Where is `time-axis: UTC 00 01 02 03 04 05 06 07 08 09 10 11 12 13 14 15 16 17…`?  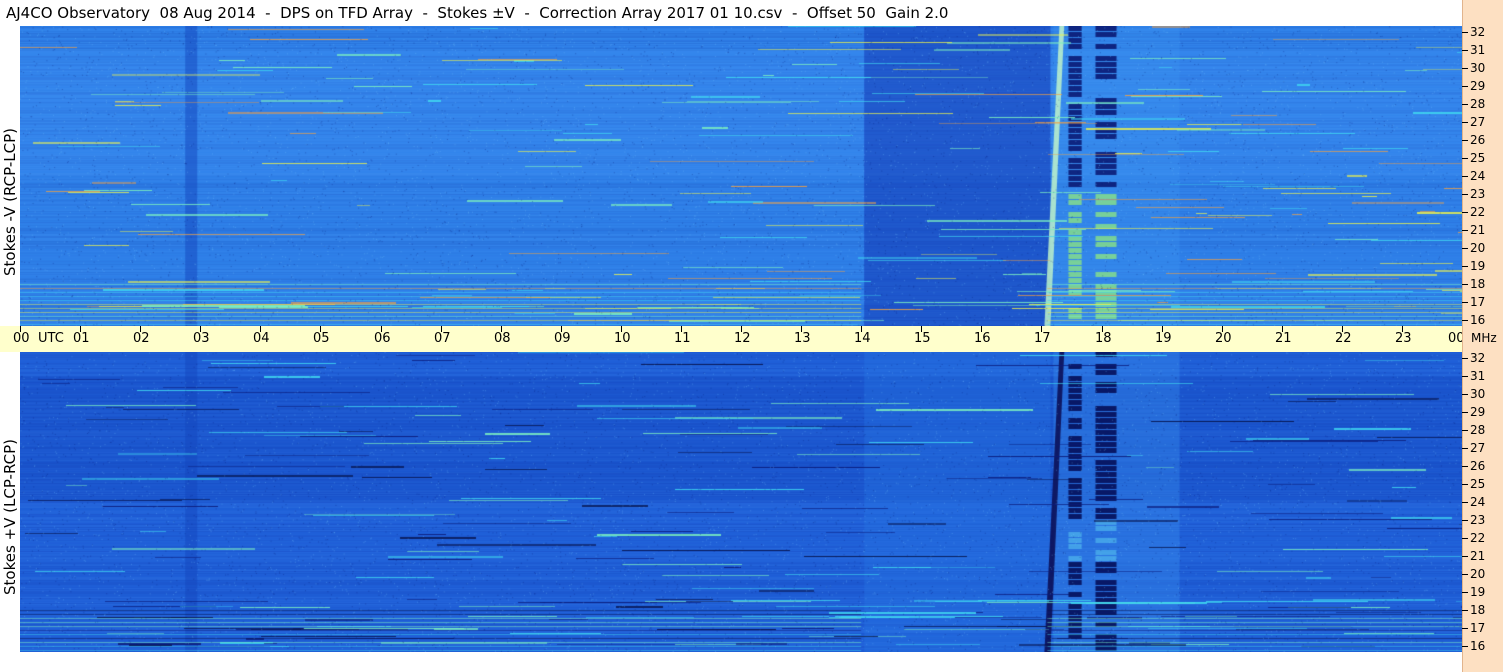
time-axis: UTC 00 01 02 03 04 05 06 07 08 09 10 11 12 13 14 15 16 17… is located at coordinates (732, 339).